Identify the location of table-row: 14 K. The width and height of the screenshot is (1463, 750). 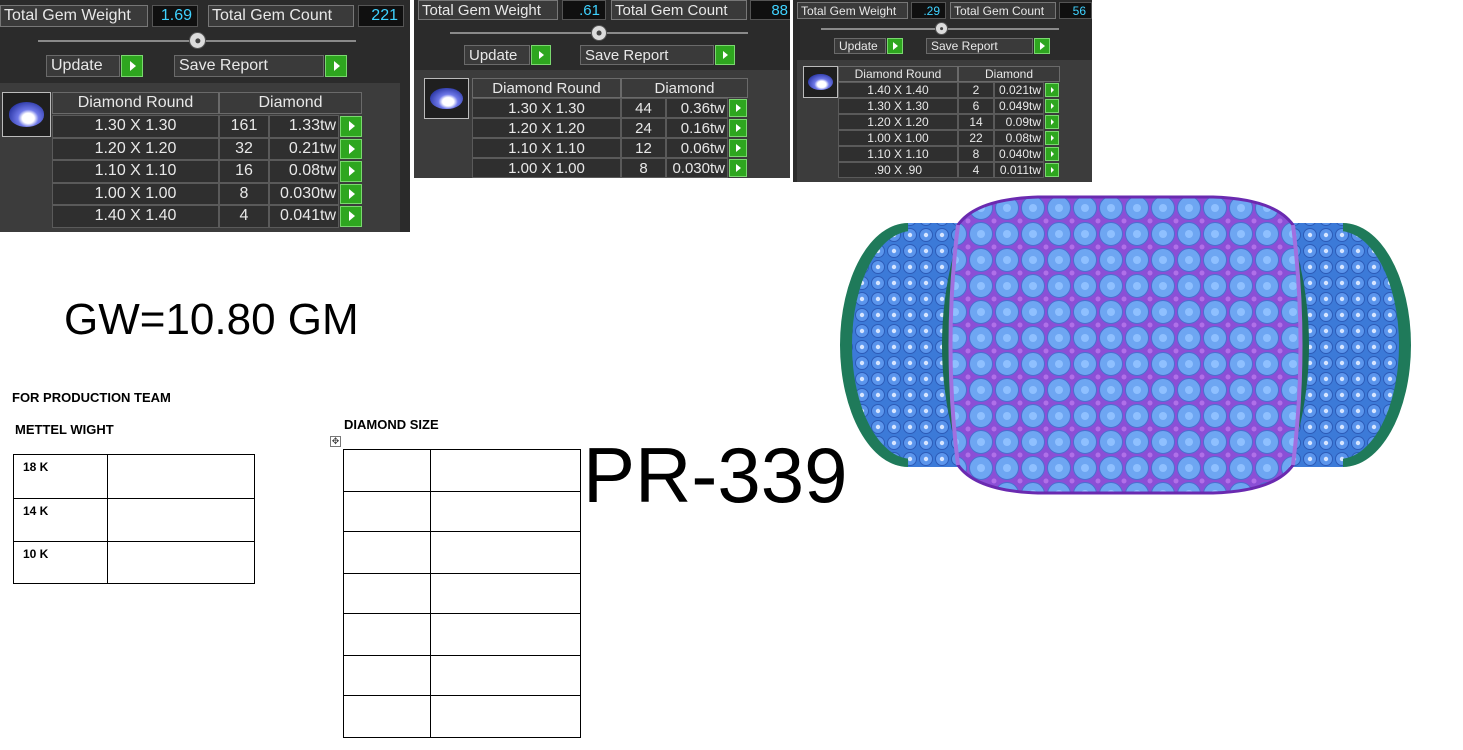
(134, 520).